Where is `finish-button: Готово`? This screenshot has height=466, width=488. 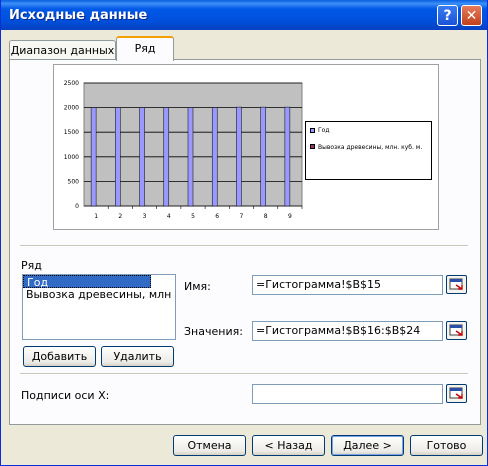 finish-button: Готово is located at coordinates (446, 445).